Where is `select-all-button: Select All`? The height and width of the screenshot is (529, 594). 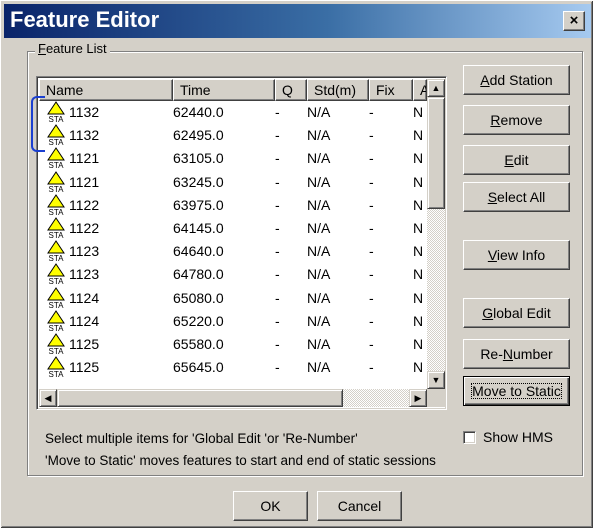
select-all-button: Select All is located at coordinates (516, 197).